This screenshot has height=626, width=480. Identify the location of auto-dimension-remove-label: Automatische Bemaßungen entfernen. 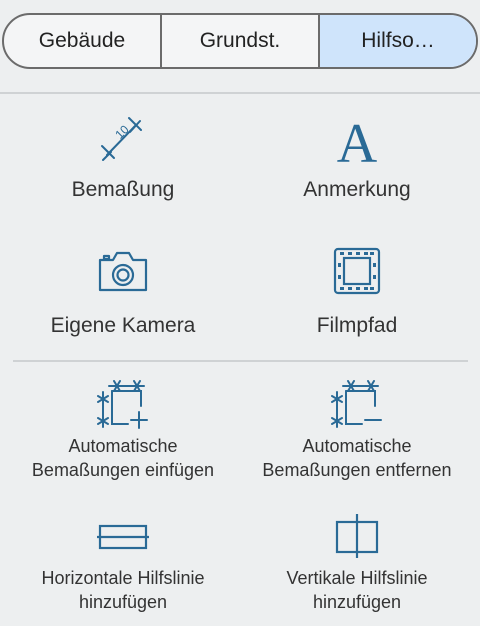
(356, 458).